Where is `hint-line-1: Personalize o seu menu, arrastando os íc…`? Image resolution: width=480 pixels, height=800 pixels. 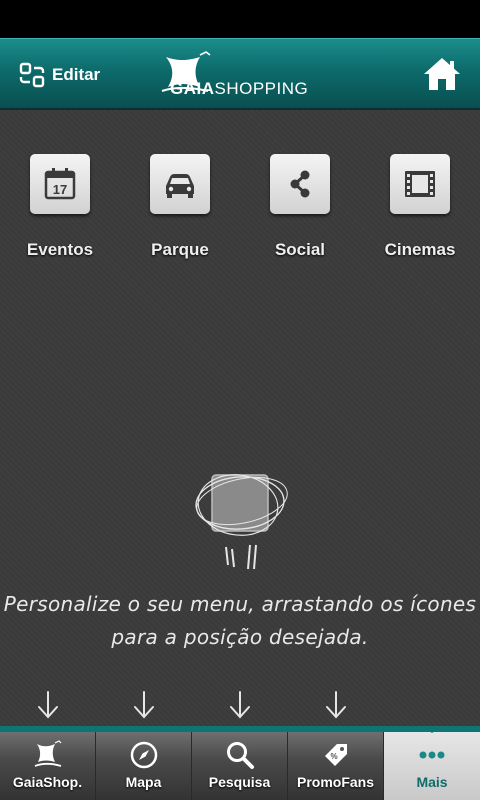
hint-line-1: Personalize o seu menu, arrastando os íc… is located at coordinates (240, 604).